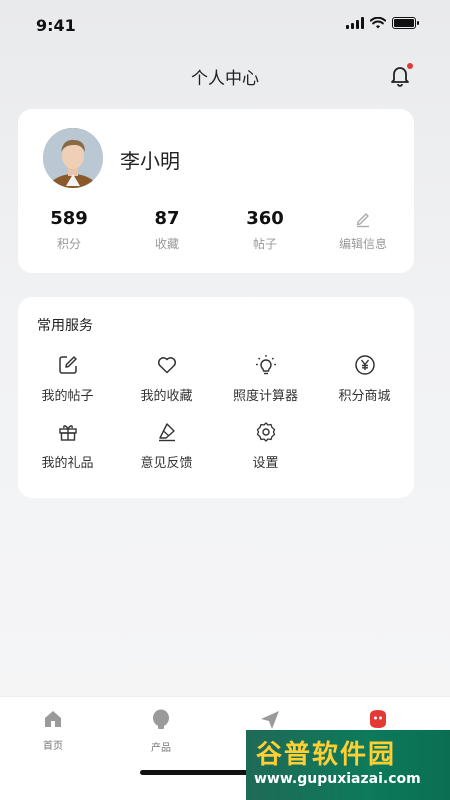 The width and height of the screenshot is (450, 800). I want to click on edit-profile-button: 编辑信息, so click(363, 229).